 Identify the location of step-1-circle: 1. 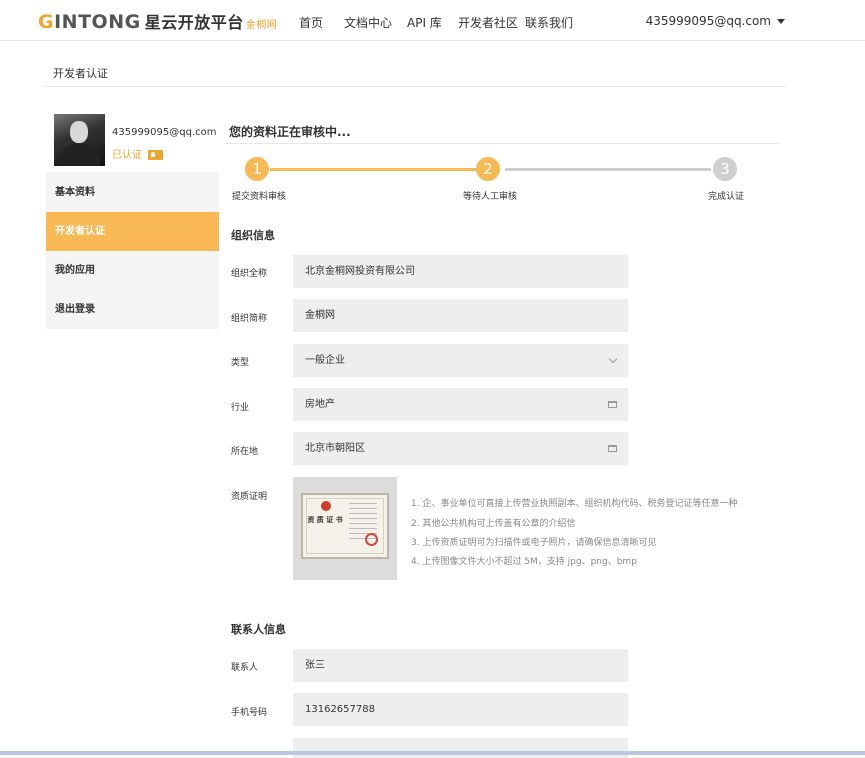
(257, 169).